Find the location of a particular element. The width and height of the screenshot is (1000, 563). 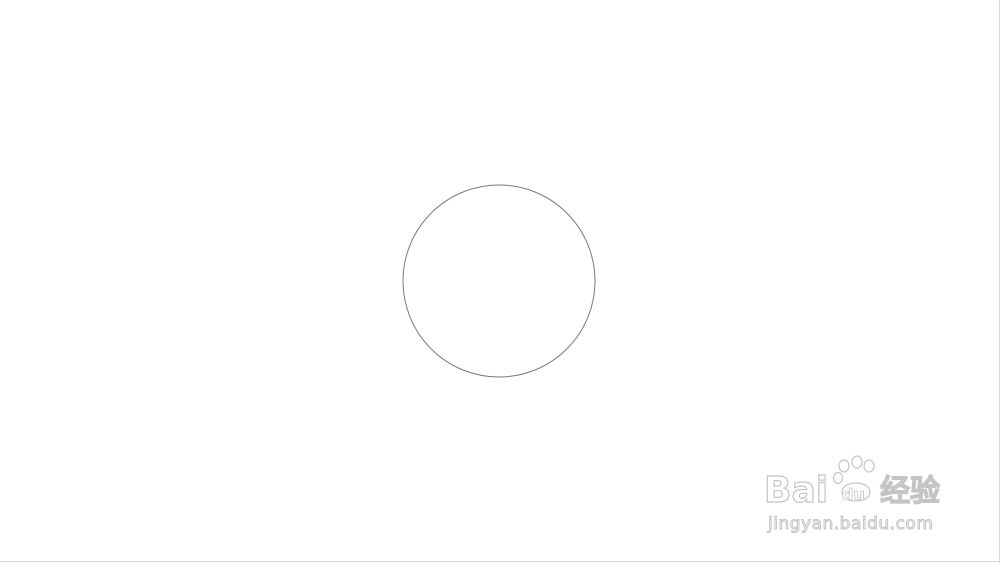

svg-text: du is located at coordinates (853, 494).